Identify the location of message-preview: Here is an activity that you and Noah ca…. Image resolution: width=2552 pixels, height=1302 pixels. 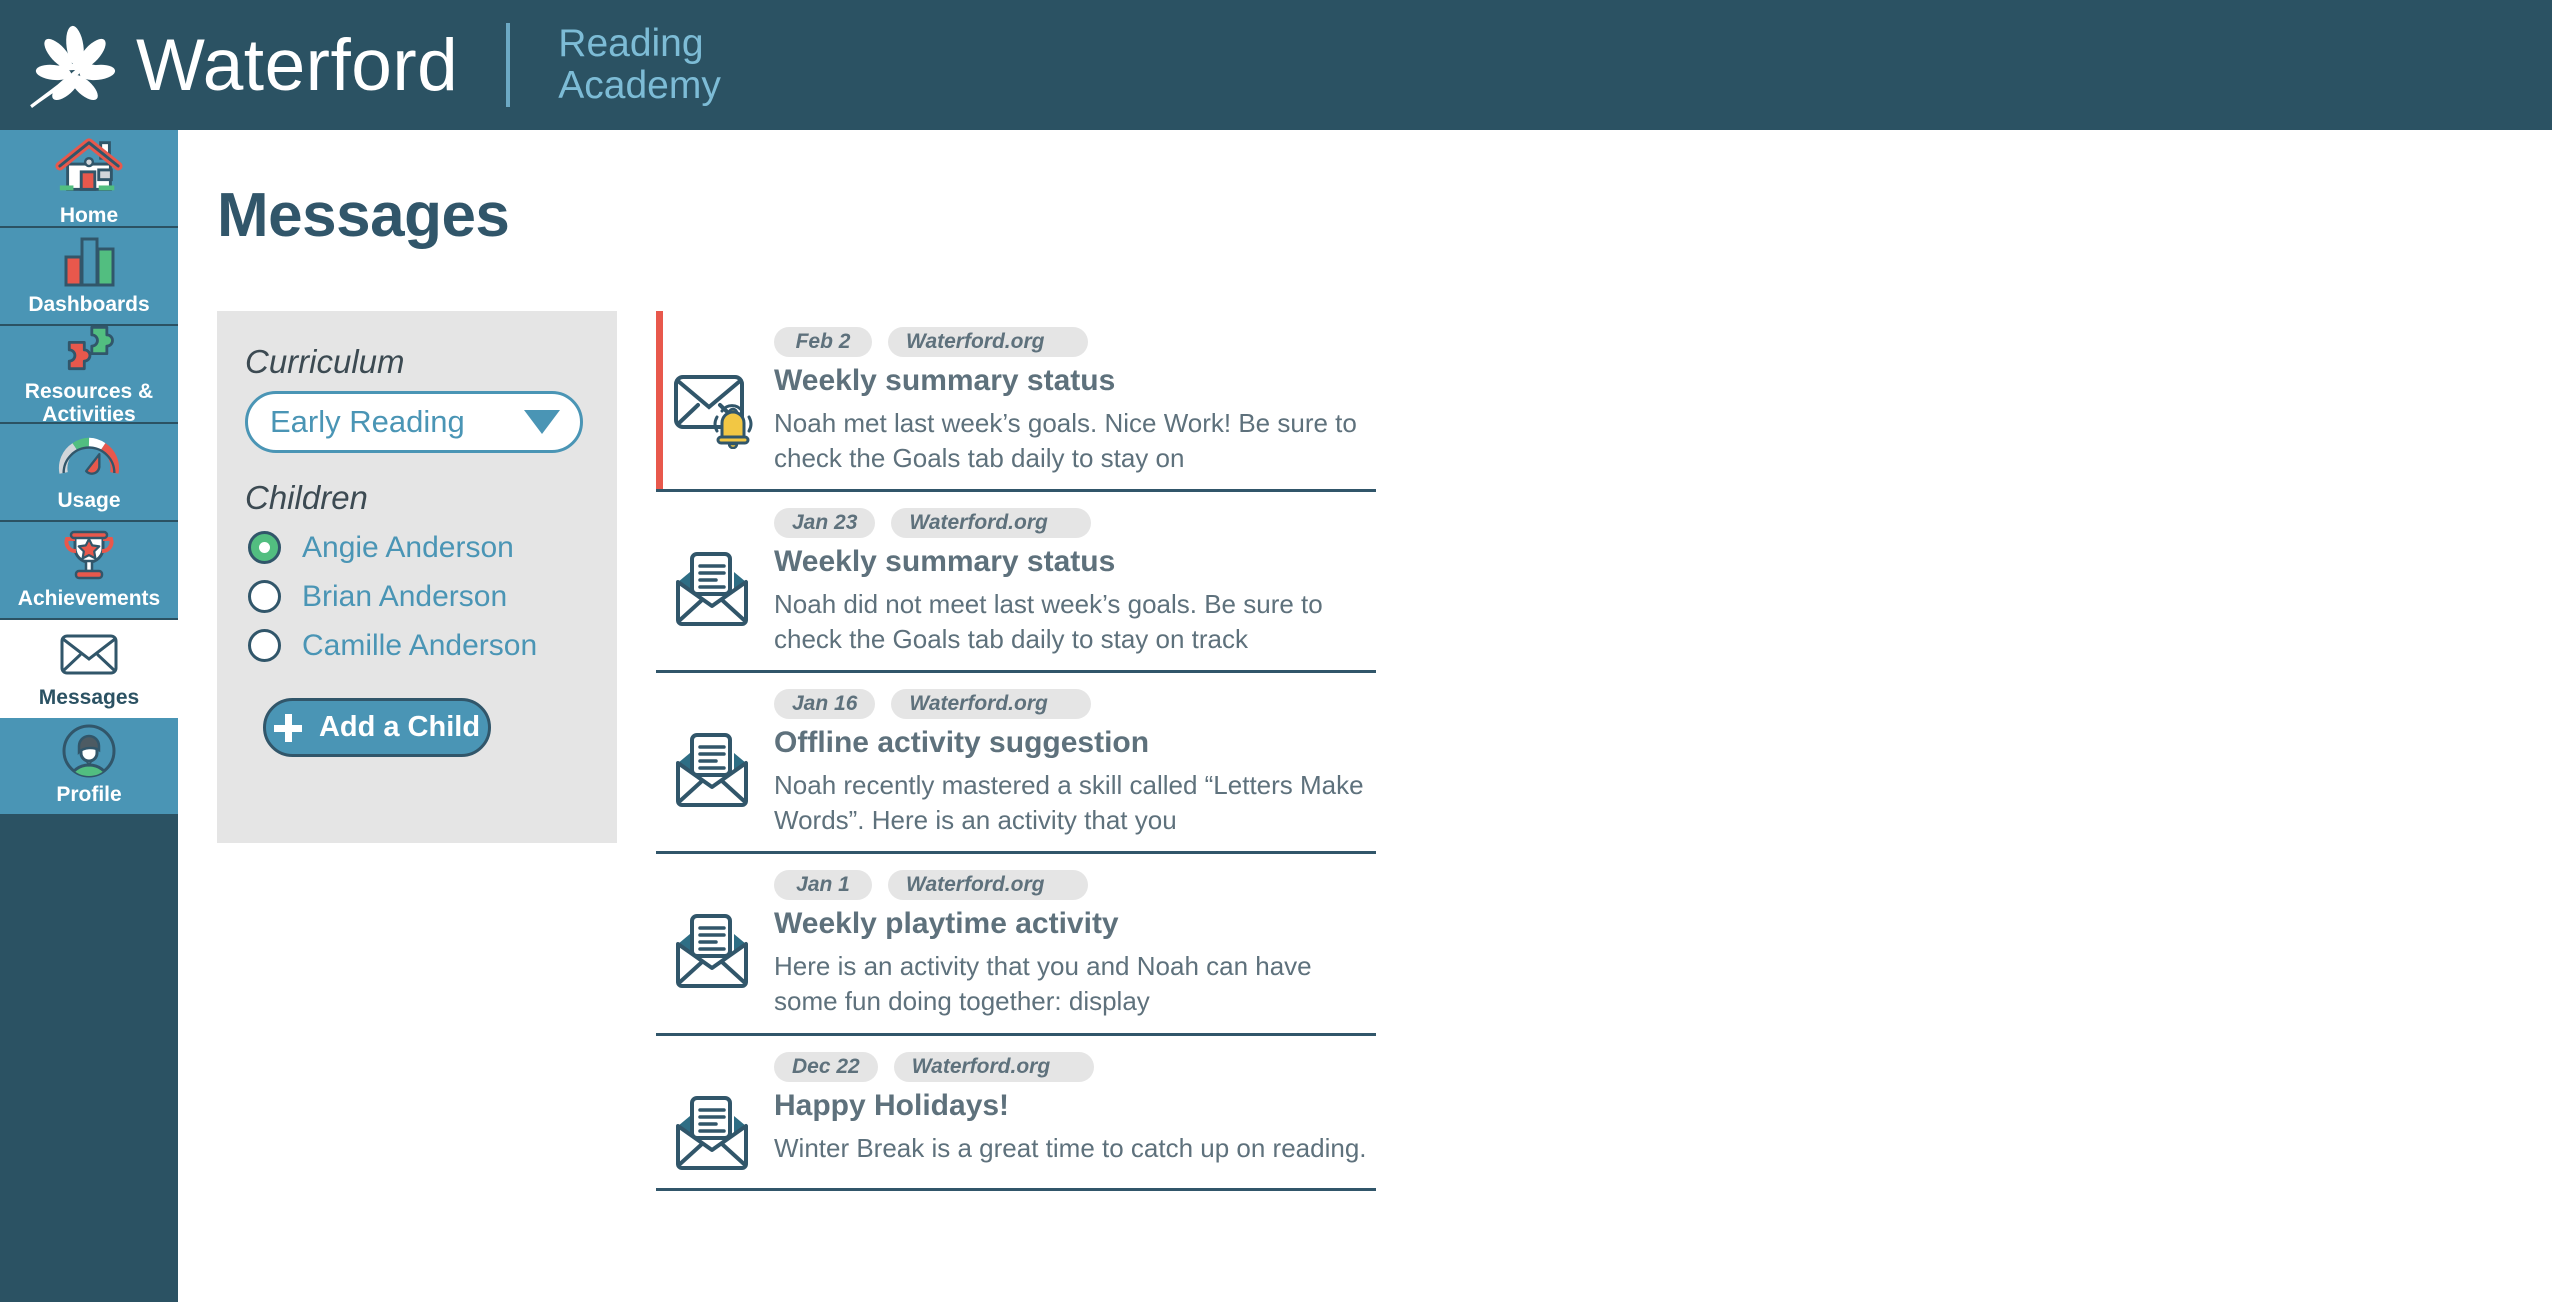
(1043, 984).